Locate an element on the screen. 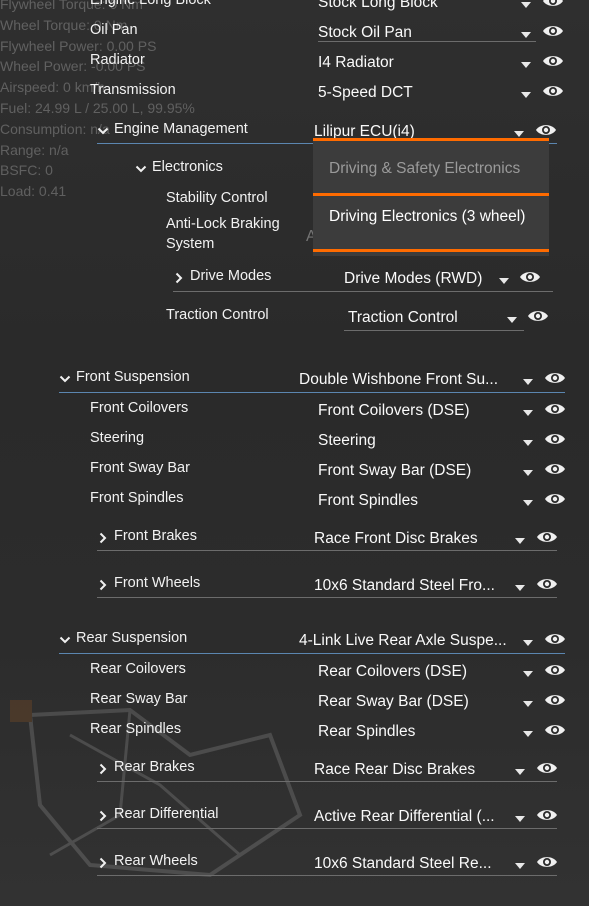 The width and height of the screenshot is (589, 906). front-sway-bar-select: Front Sway Bar (DSE) is located at coordinates (418, 471).